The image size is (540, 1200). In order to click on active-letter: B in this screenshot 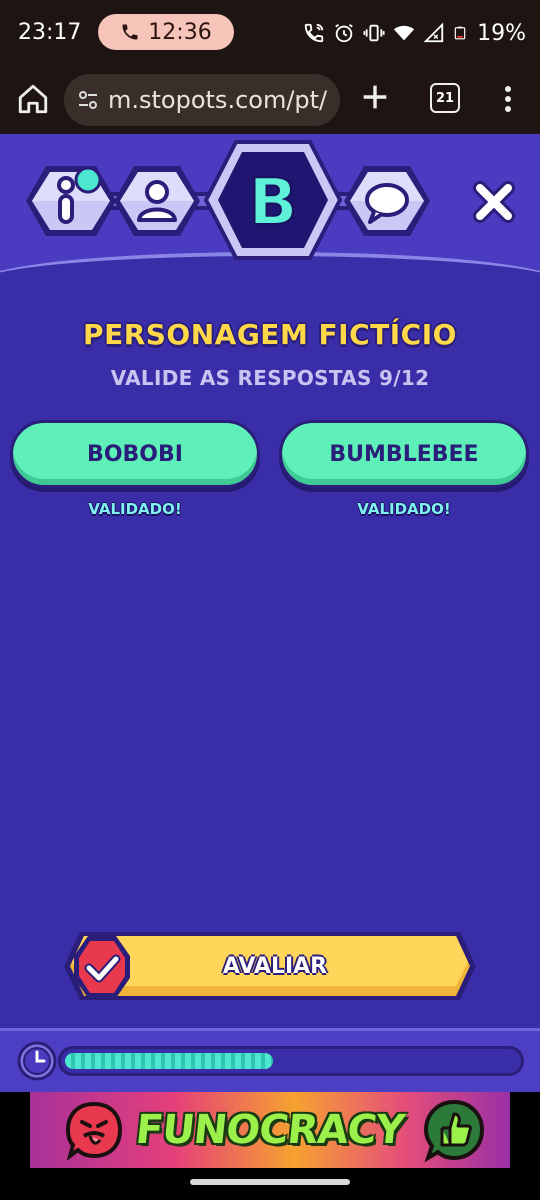, I will do `click(273, 203)`.